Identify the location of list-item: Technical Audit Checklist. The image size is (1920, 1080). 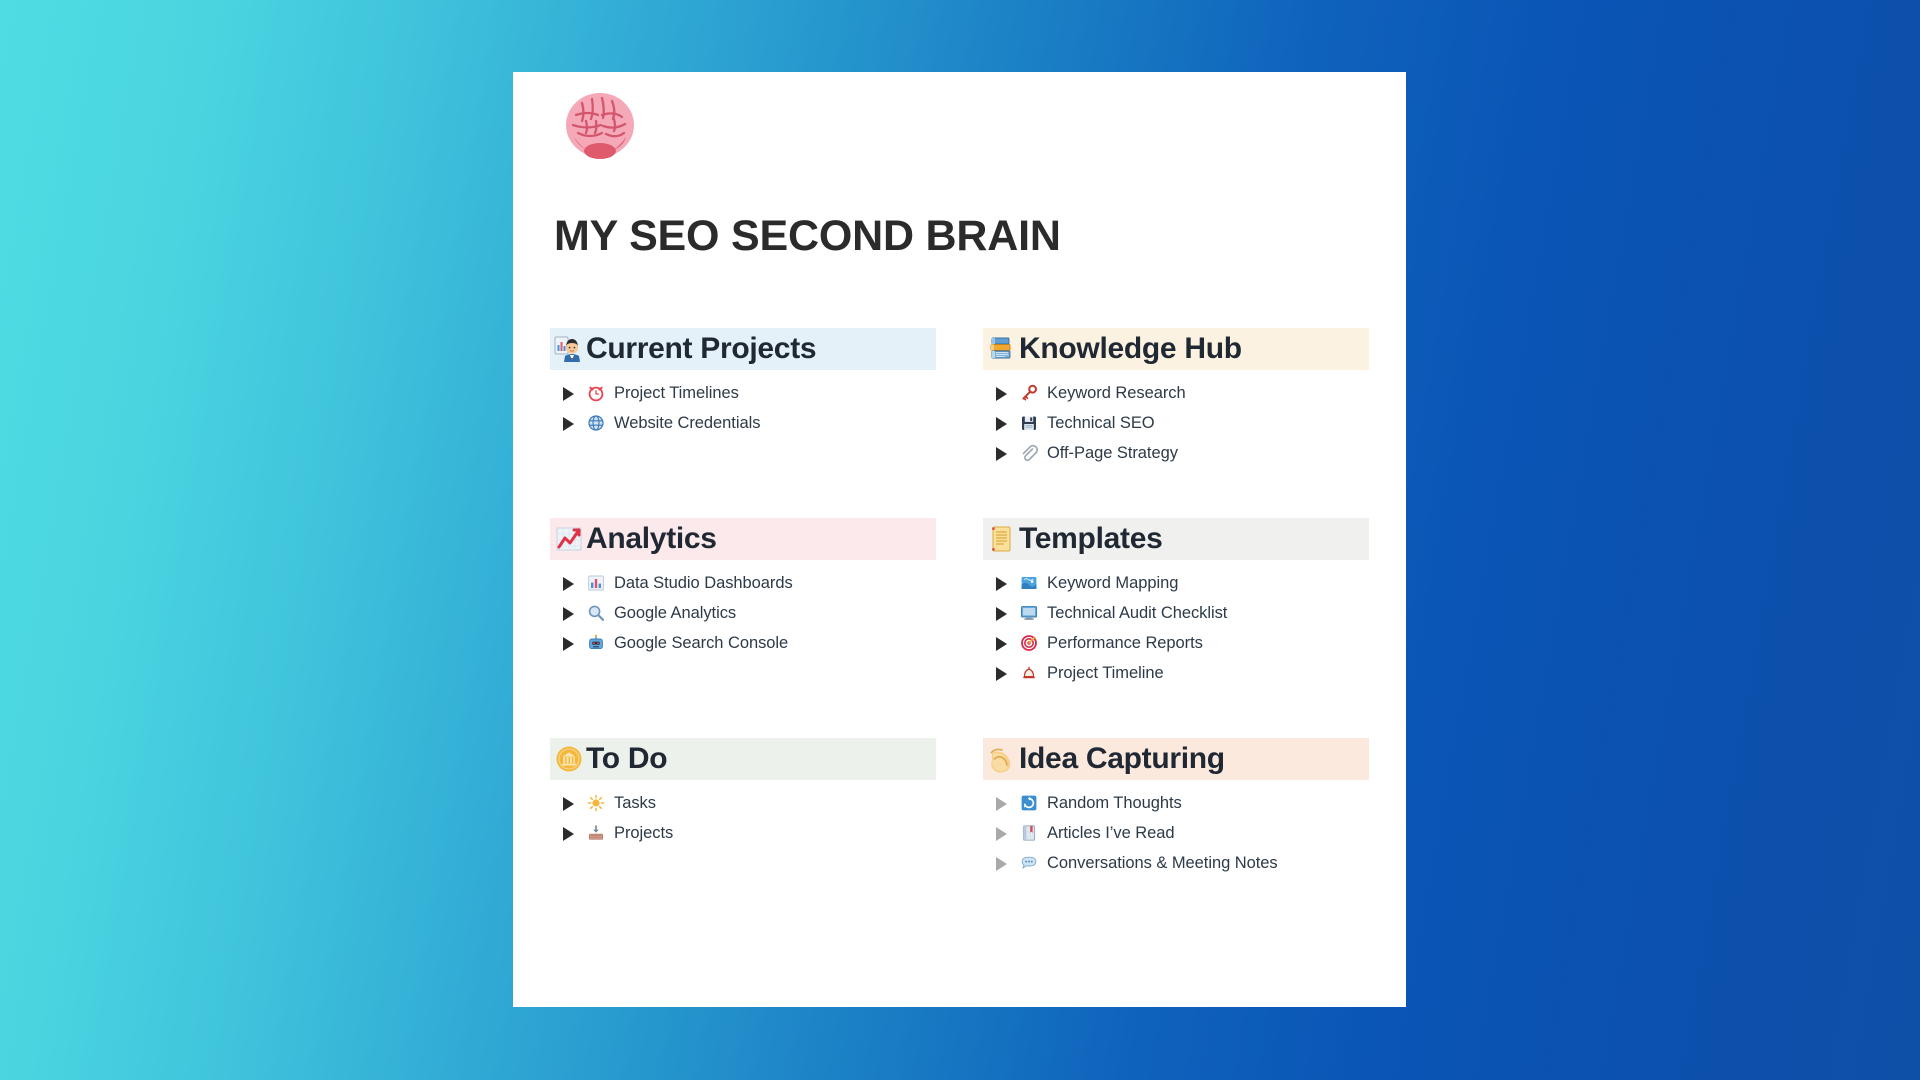
(1176, 613).